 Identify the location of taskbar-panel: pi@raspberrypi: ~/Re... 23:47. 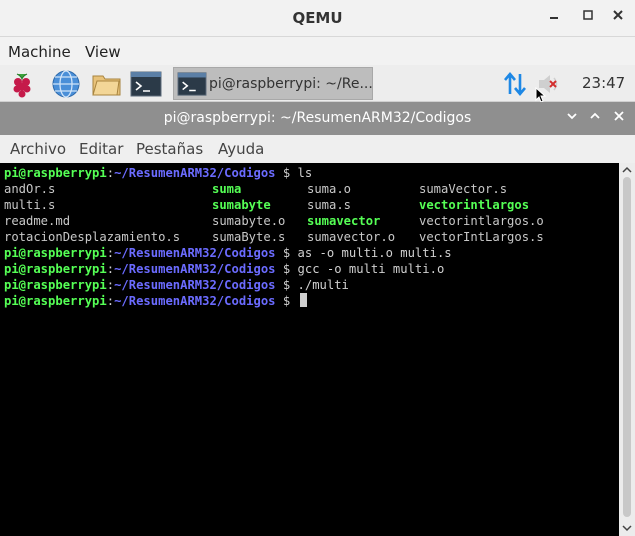
(317, 84).